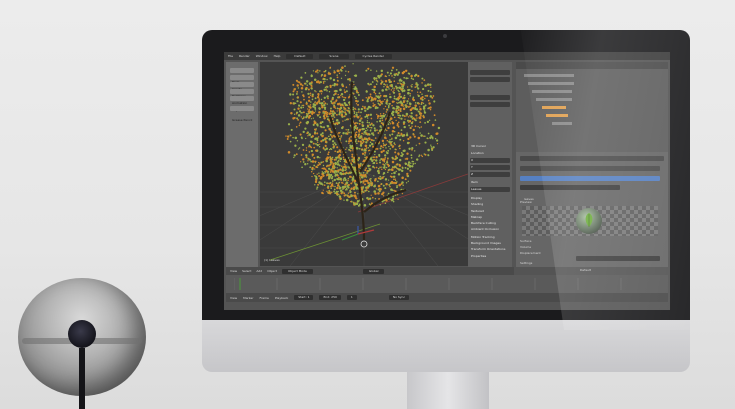 Image resolution: width=735 pixels, height=409 pixels. What do you see at coordinates (272, 271) in the screenshot?
I see `viewport-menu-object: Object` at bounding box center [272, 271].